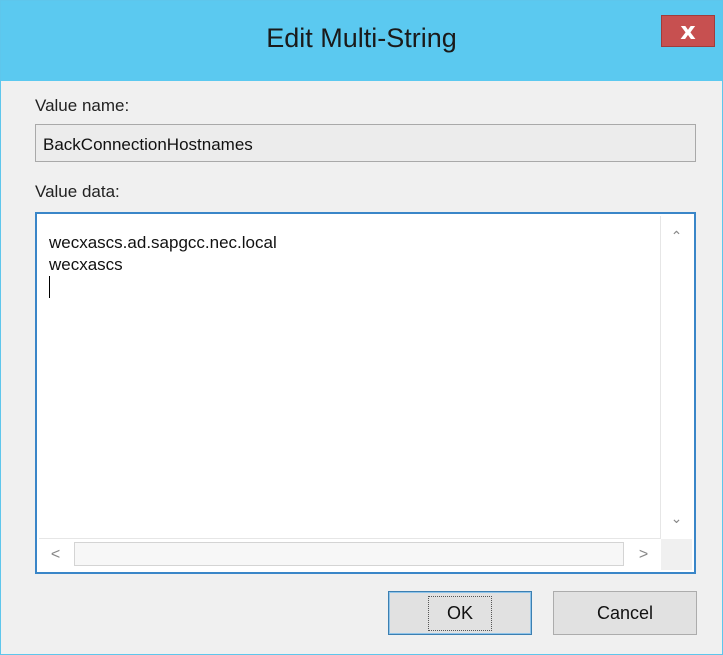  Describe the element at coordinates (676, 554) in the screenshot. I see `scrollbar-corner` at that location.